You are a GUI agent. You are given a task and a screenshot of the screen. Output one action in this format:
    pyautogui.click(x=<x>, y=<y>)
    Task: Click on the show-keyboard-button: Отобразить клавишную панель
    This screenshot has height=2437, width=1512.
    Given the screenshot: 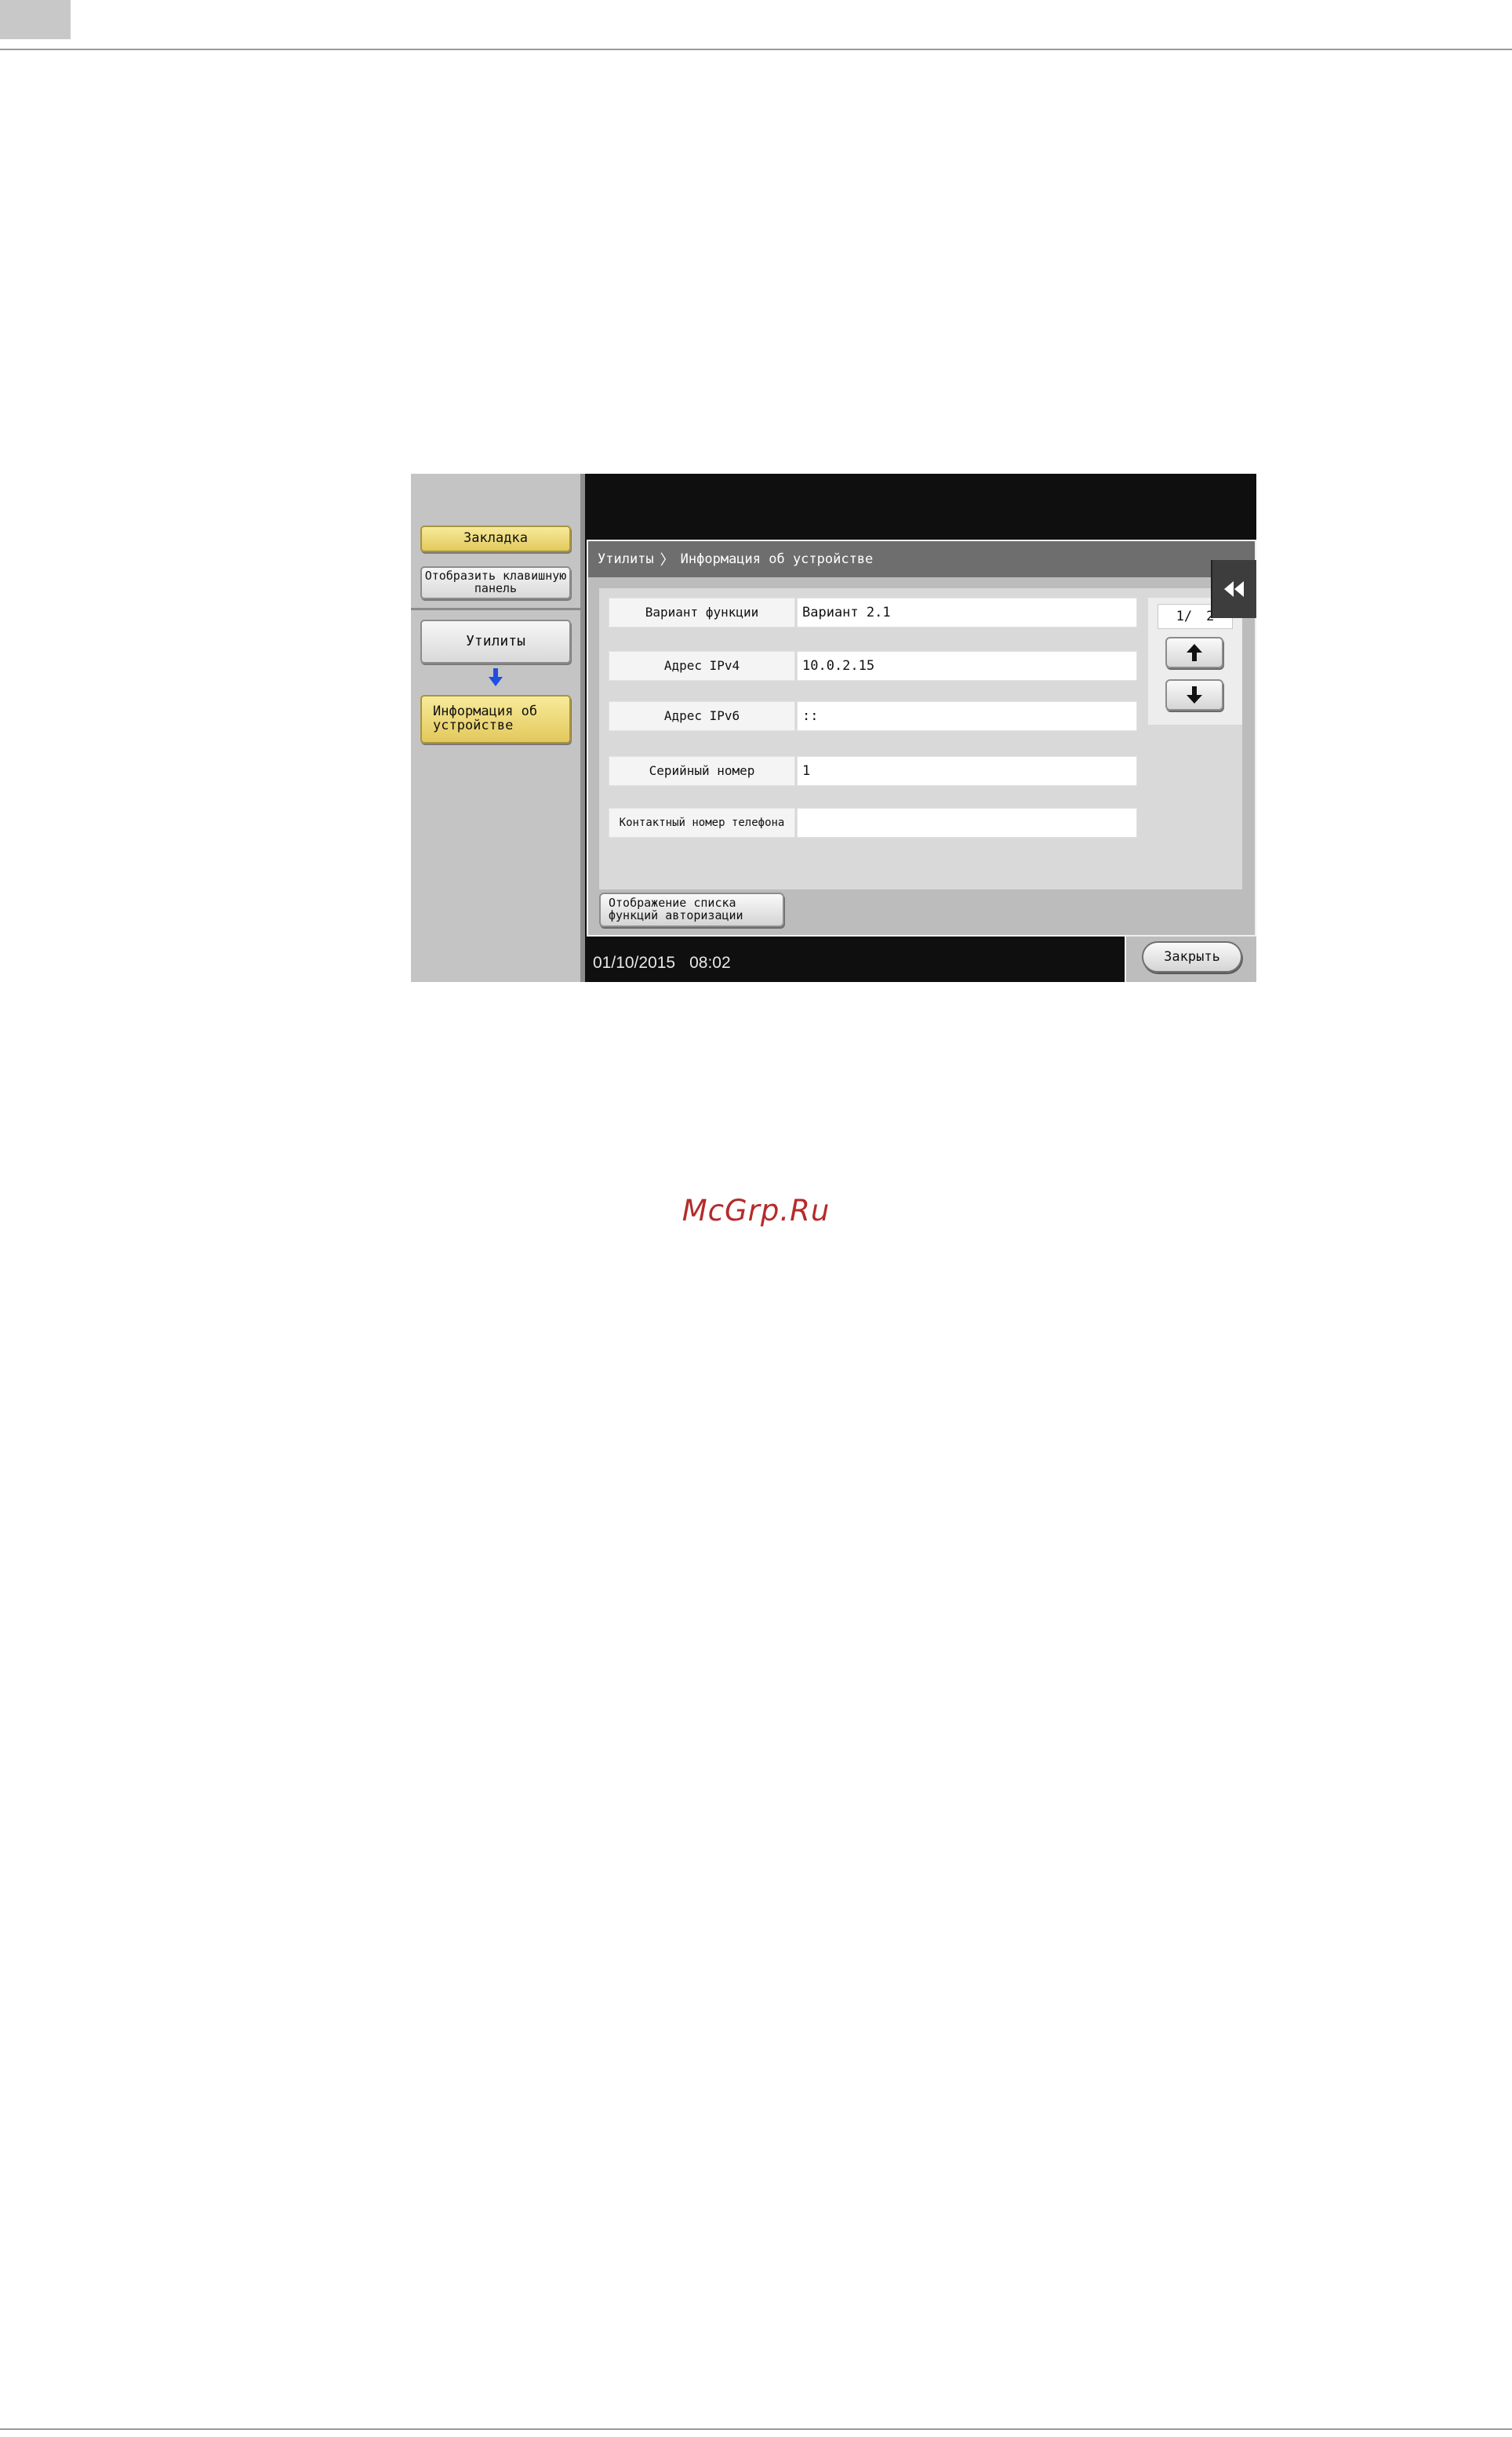 What is the action you would take?
    pyautogui.click(x=495, y=582)
    